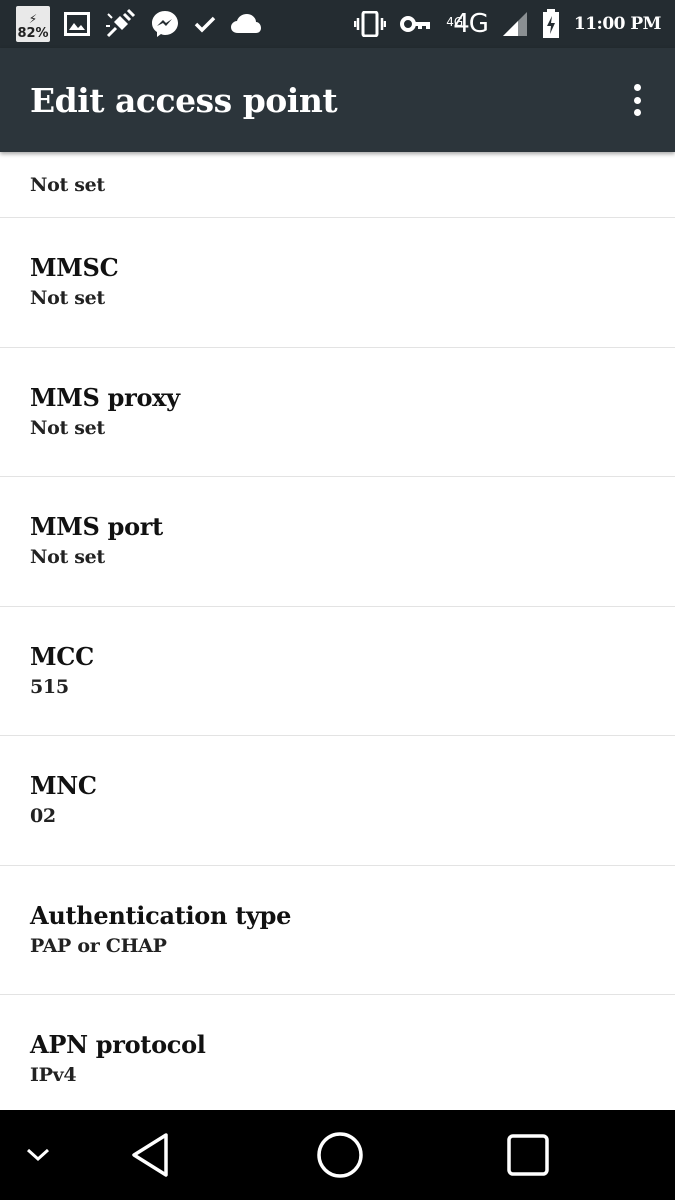 The width and height of the screenshot is (675, 1200). What do you see at coordinates (161, 915) in the screenshot?
I see `list-item-title: Authentication type` at bounding box center [161, 915].